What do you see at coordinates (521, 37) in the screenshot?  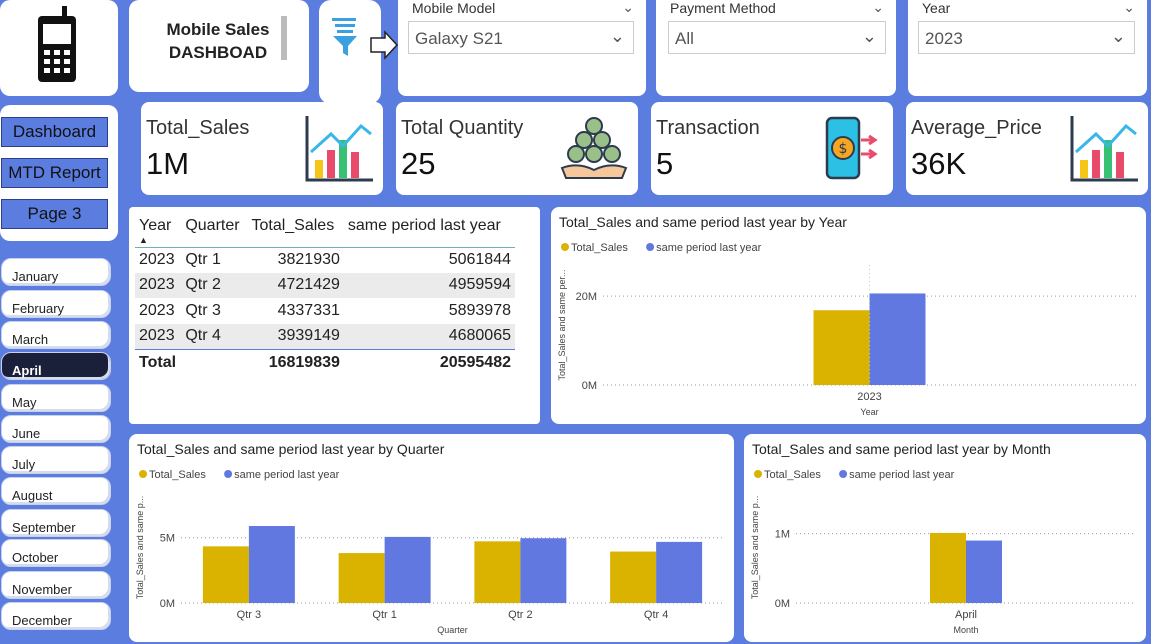 I see `mobile-model-dropdown: Galaxy S21 ⌄` at bounding box center [521, 37].